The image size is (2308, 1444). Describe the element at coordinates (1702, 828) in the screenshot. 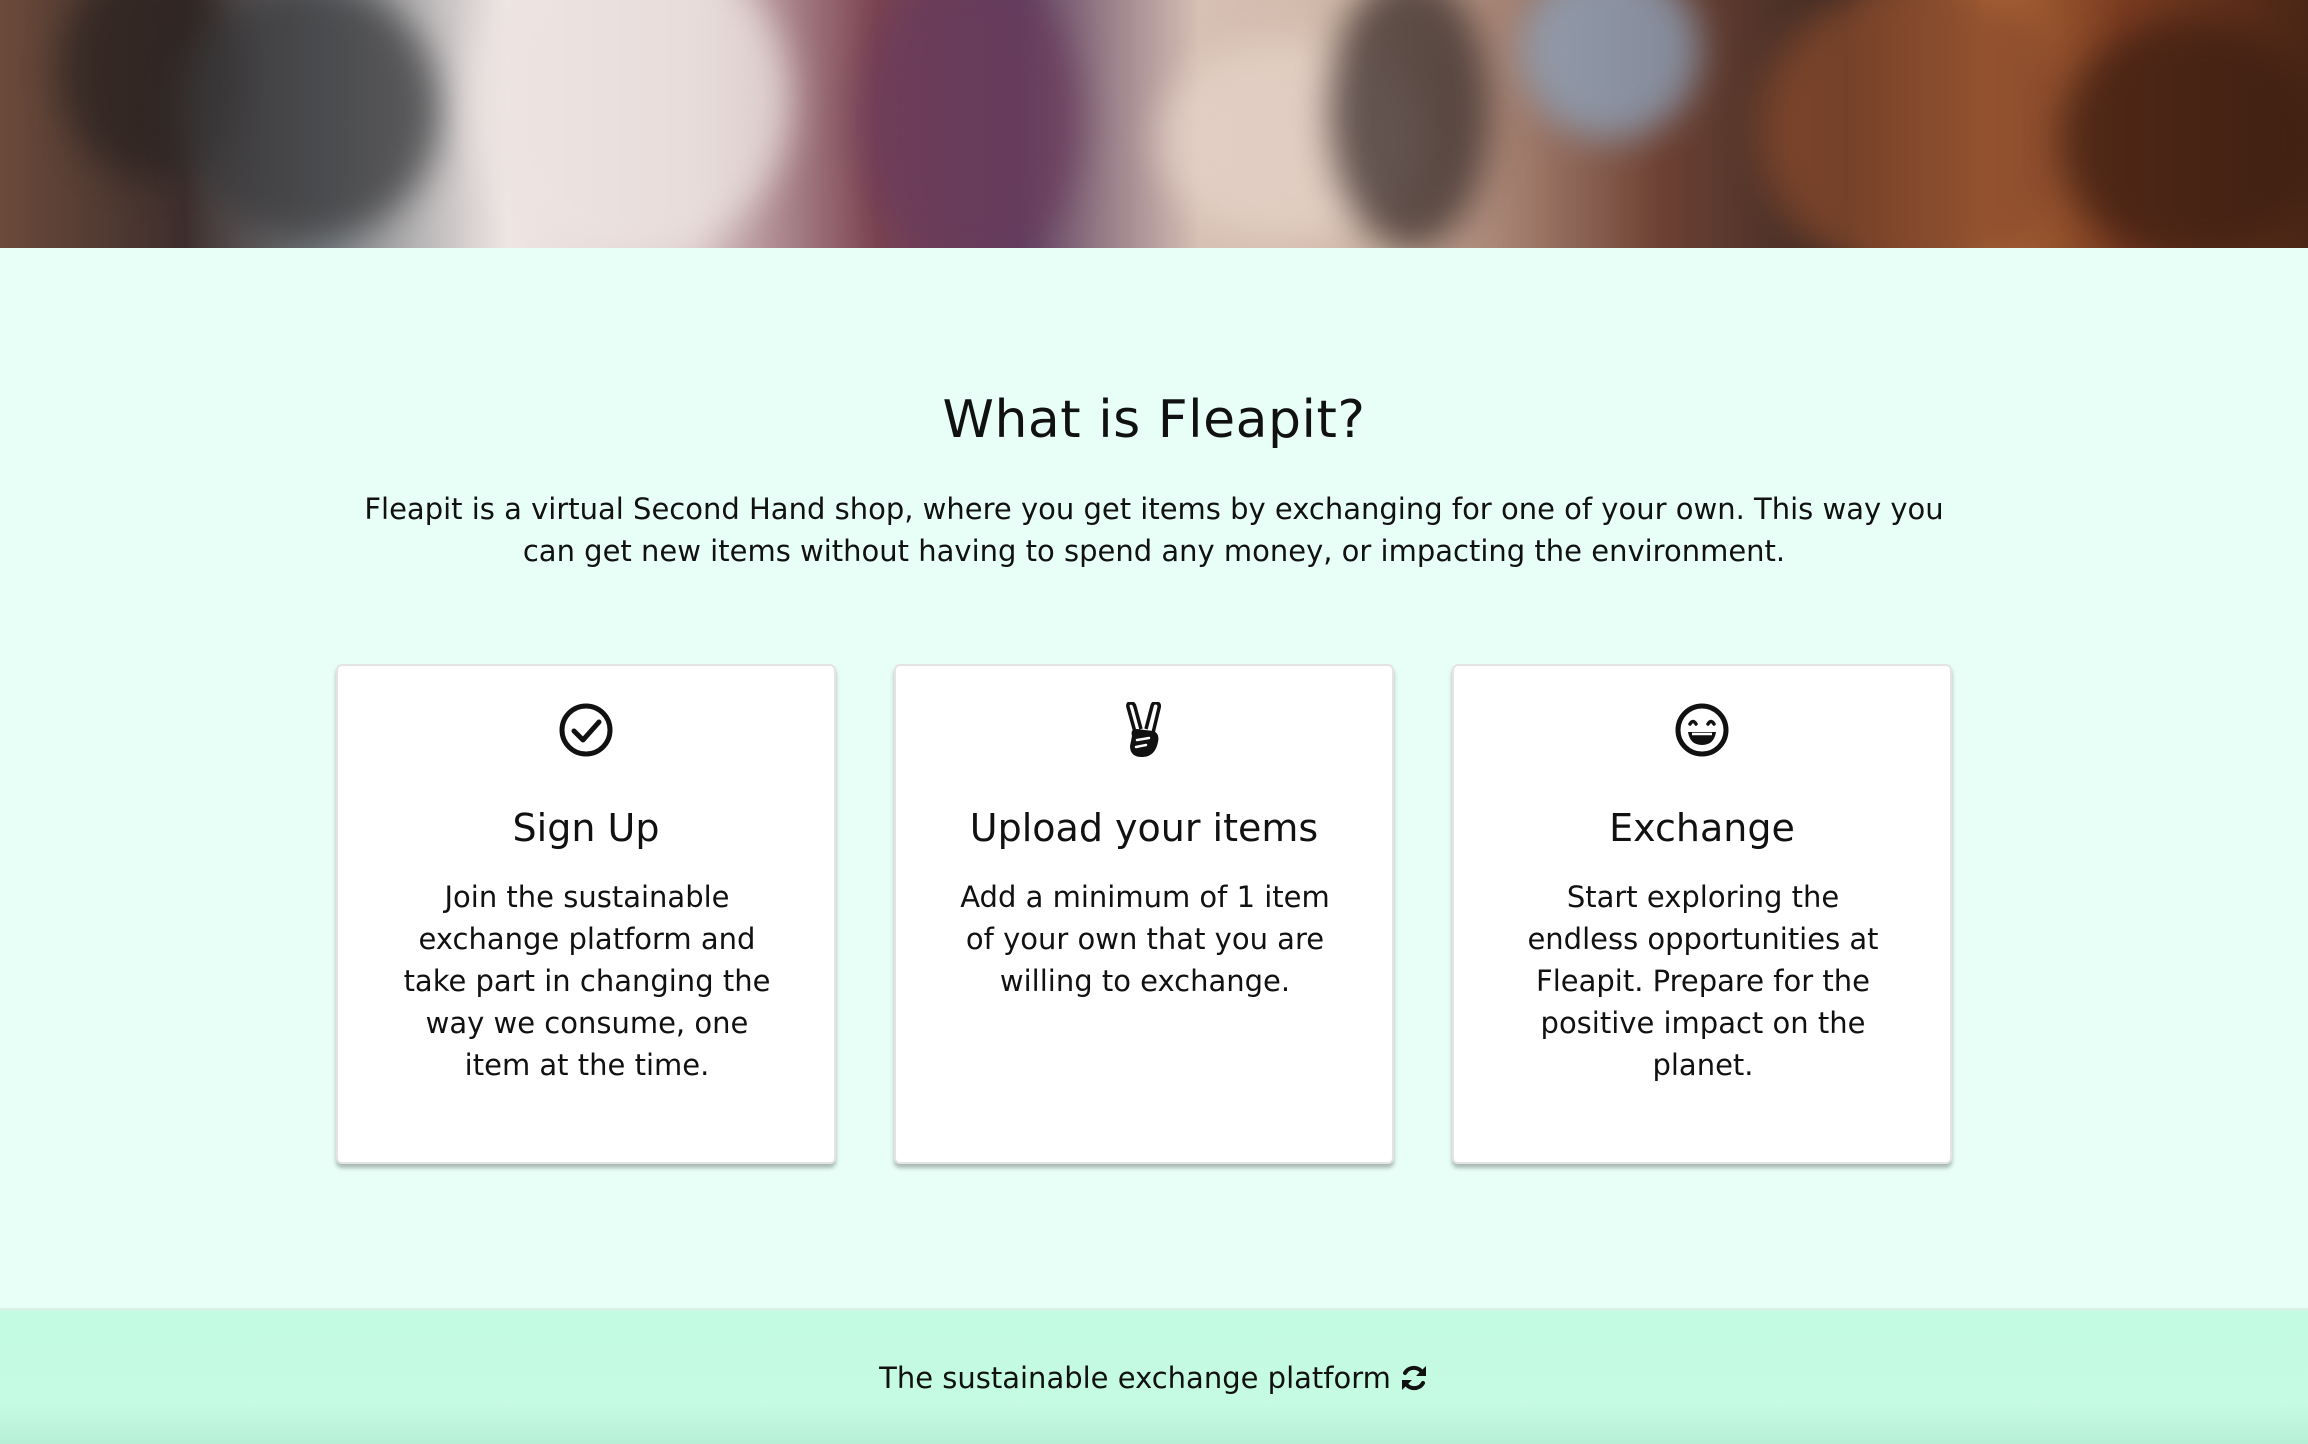

I see `card-title: Exchange` at that location.